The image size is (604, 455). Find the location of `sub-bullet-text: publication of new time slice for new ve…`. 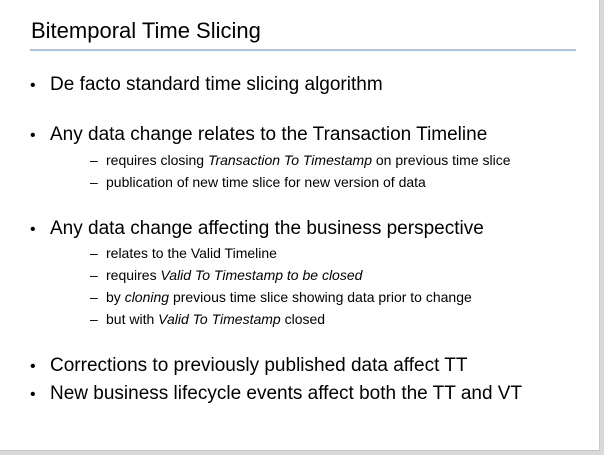

sub-bullet-text: publication of new time slice for new ve… is located at coordinates (266, 182).